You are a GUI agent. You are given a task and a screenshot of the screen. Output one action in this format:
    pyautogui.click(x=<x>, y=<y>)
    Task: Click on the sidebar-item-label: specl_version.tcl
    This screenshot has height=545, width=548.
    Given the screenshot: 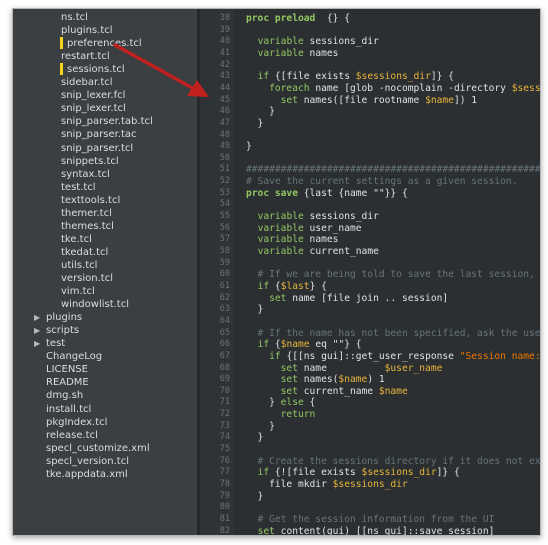 What is the action you would take?
    pyautogui.click(x=87, y=461)
    